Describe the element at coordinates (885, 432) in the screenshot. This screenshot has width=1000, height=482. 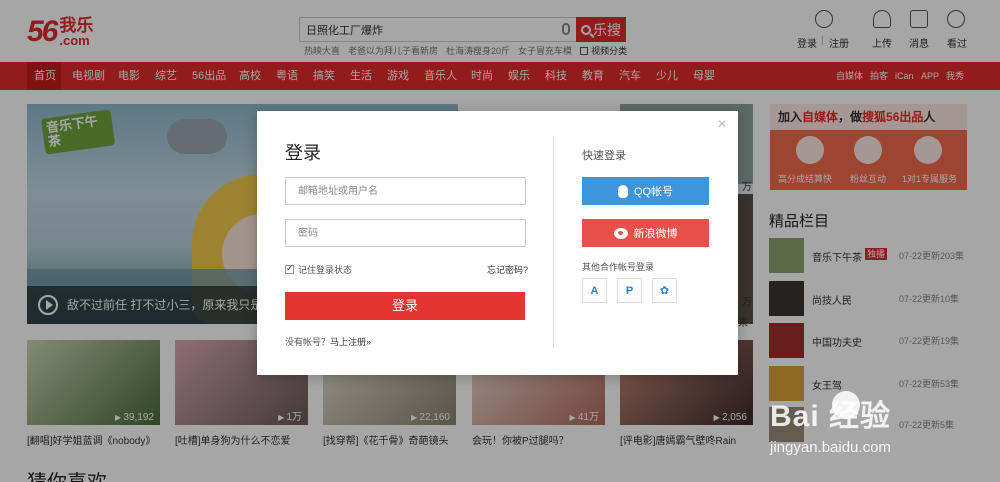
I see `baidu-jingyan-watermark: Bai 经验 jingyan.baidu.com` at that location.